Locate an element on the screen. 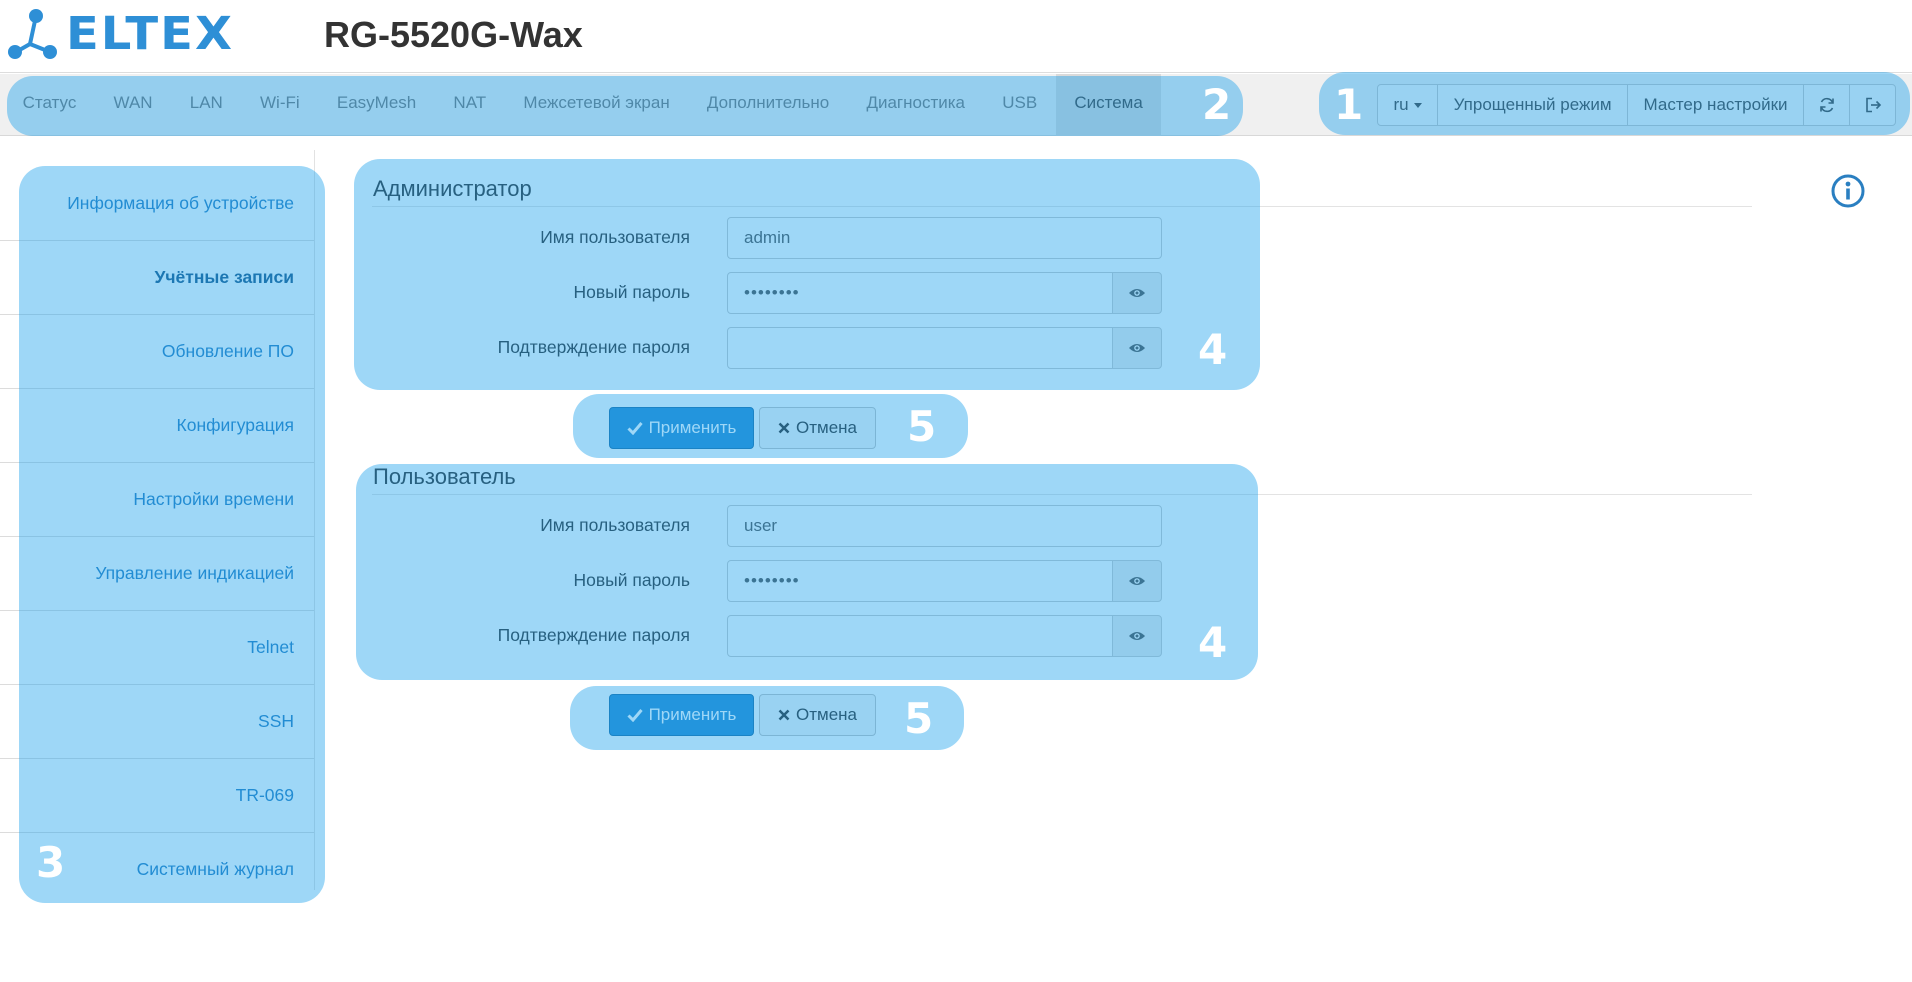 This screenshot has height=982, width=1912. logout-icon is located at coordinates (1873, 105).